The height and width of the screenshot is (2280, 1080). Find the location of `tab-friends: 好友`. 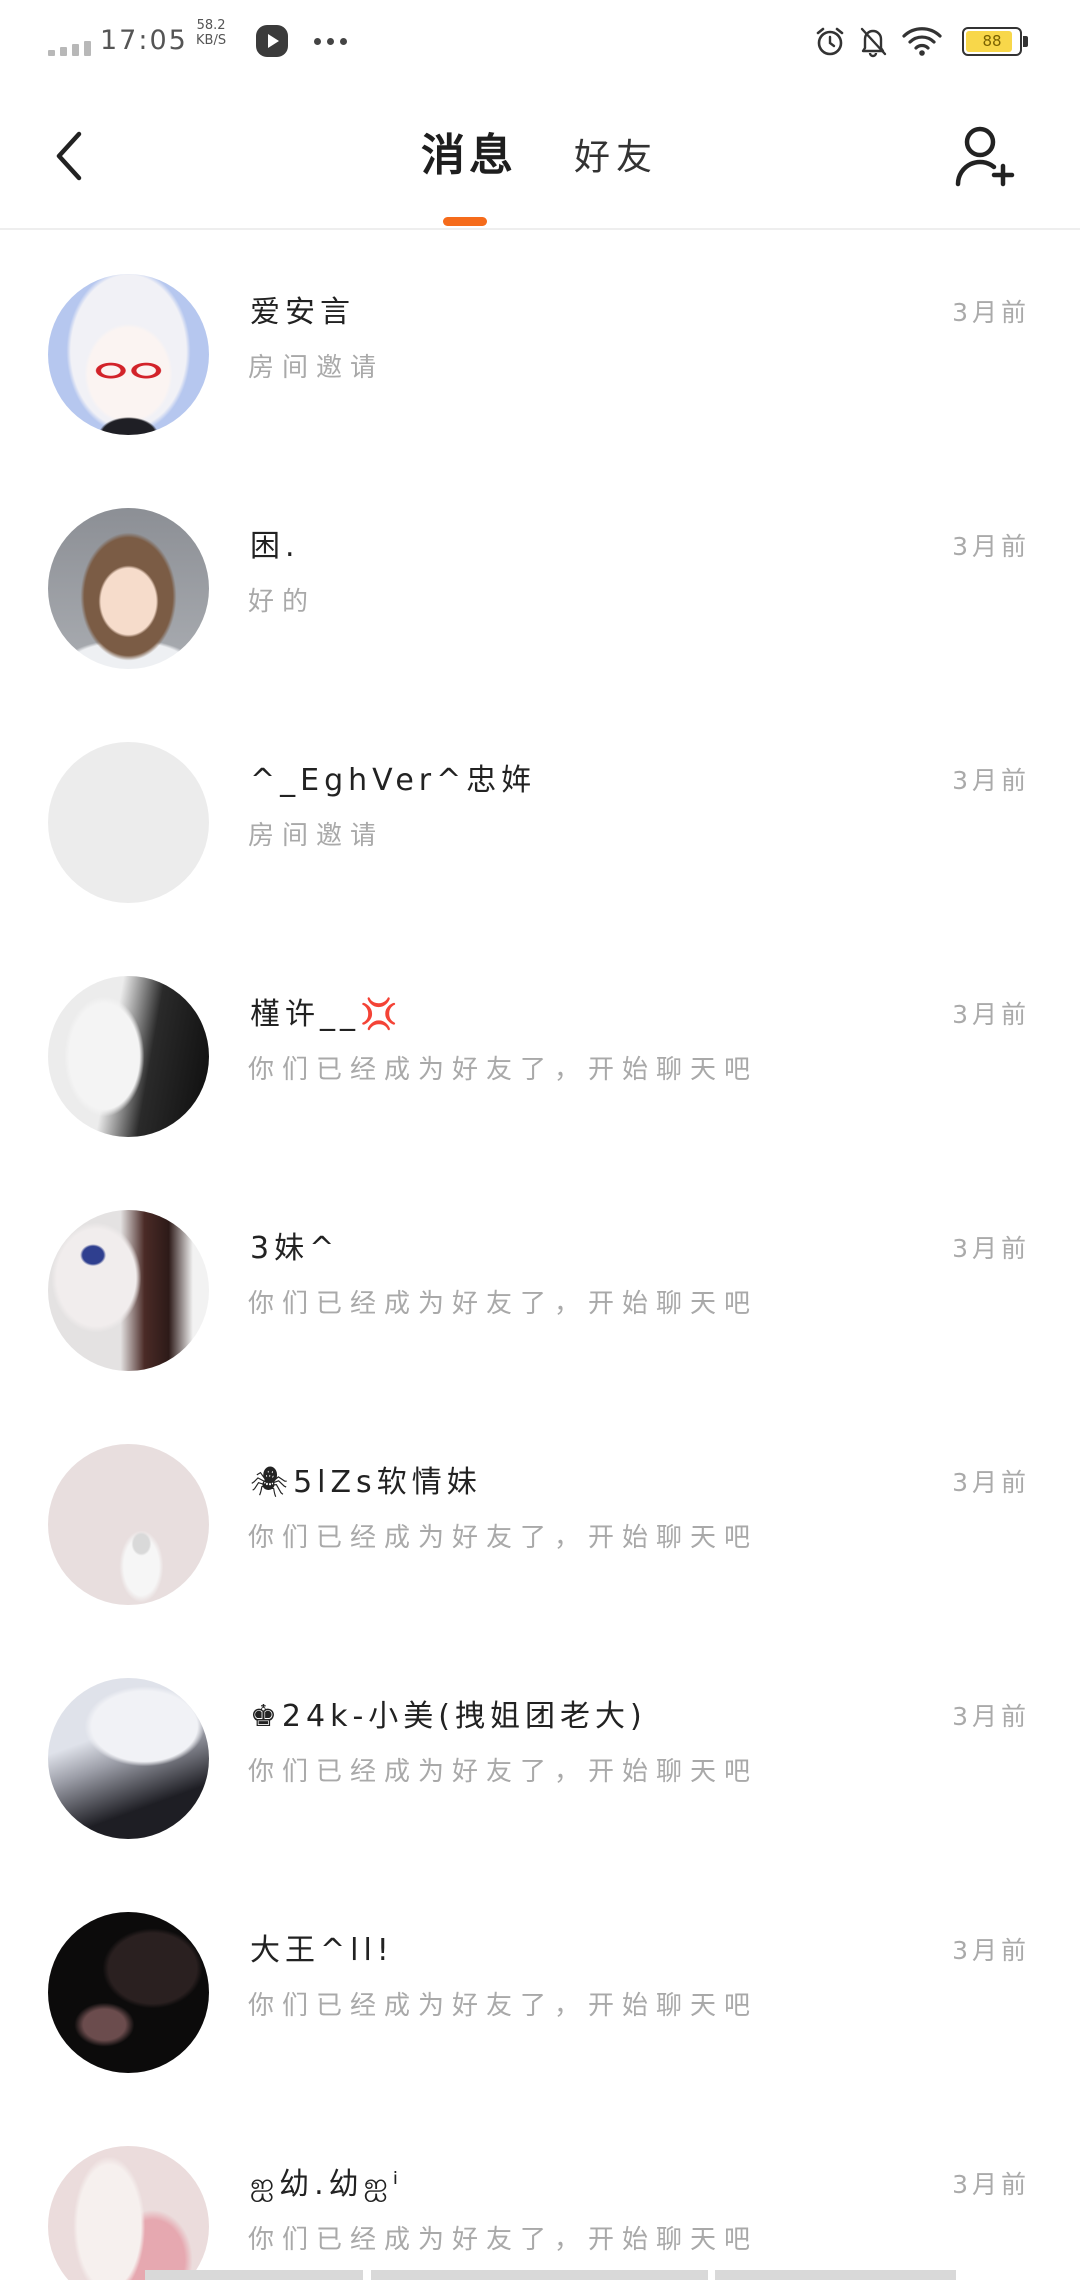

tab-friends: 好友 is located at coordinates (616, 158).